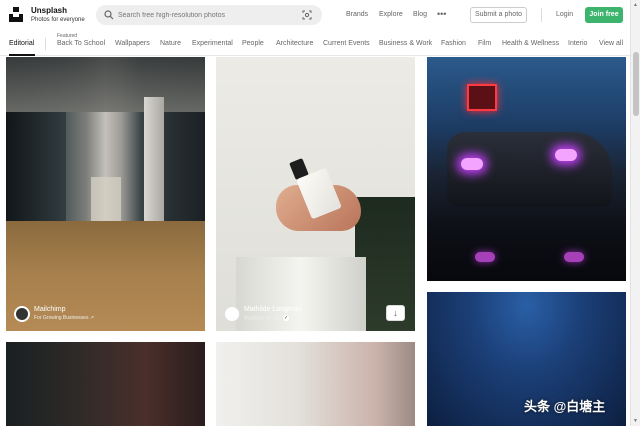 The height and width of the screenshot is (426, 640). I want to click on more-icon: •••, so click(441, 14).